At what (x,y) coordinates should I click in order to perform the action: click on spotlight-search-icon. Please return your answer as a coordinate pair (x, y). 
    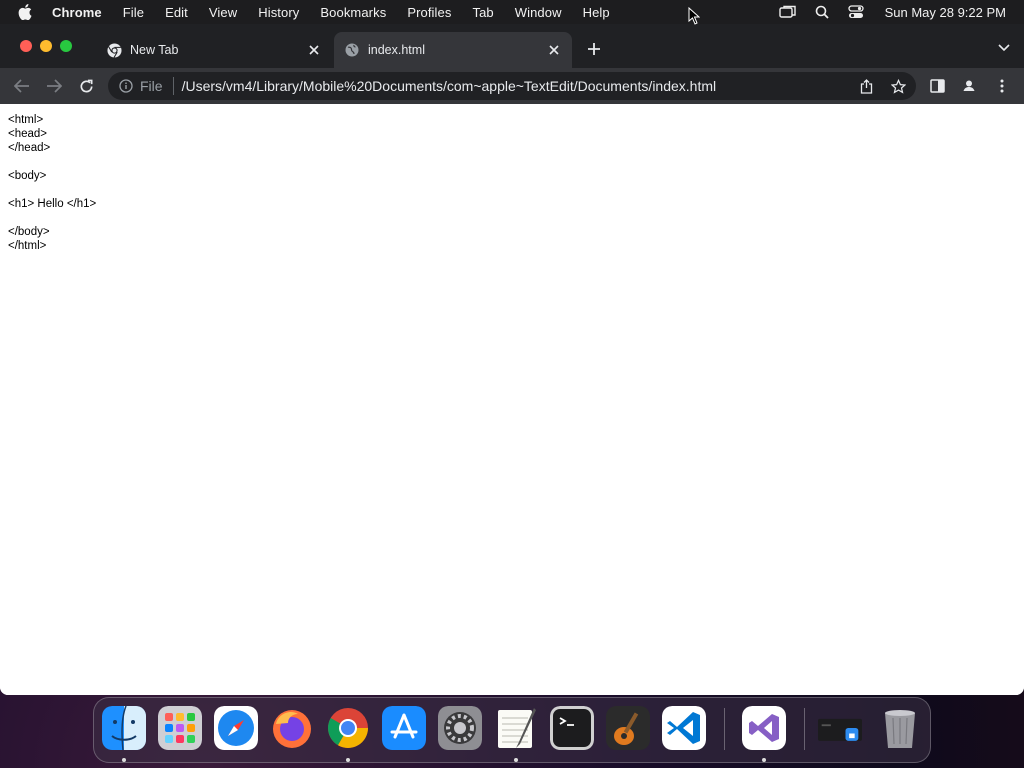
    Looking at the image, I should click on (822, 12).